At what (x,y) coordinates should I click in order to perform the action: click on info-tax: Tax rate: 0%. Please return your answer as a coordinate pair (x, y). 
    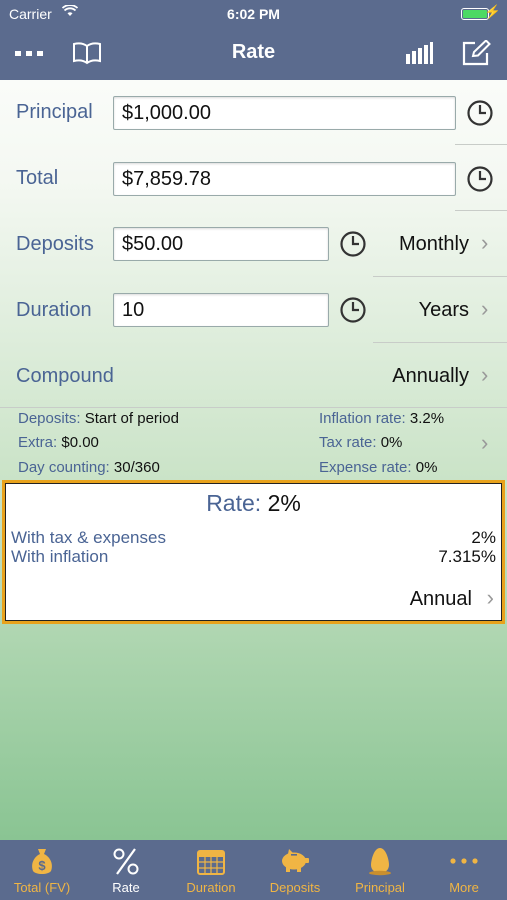
    Looking at the image, I should click on (360, 442).